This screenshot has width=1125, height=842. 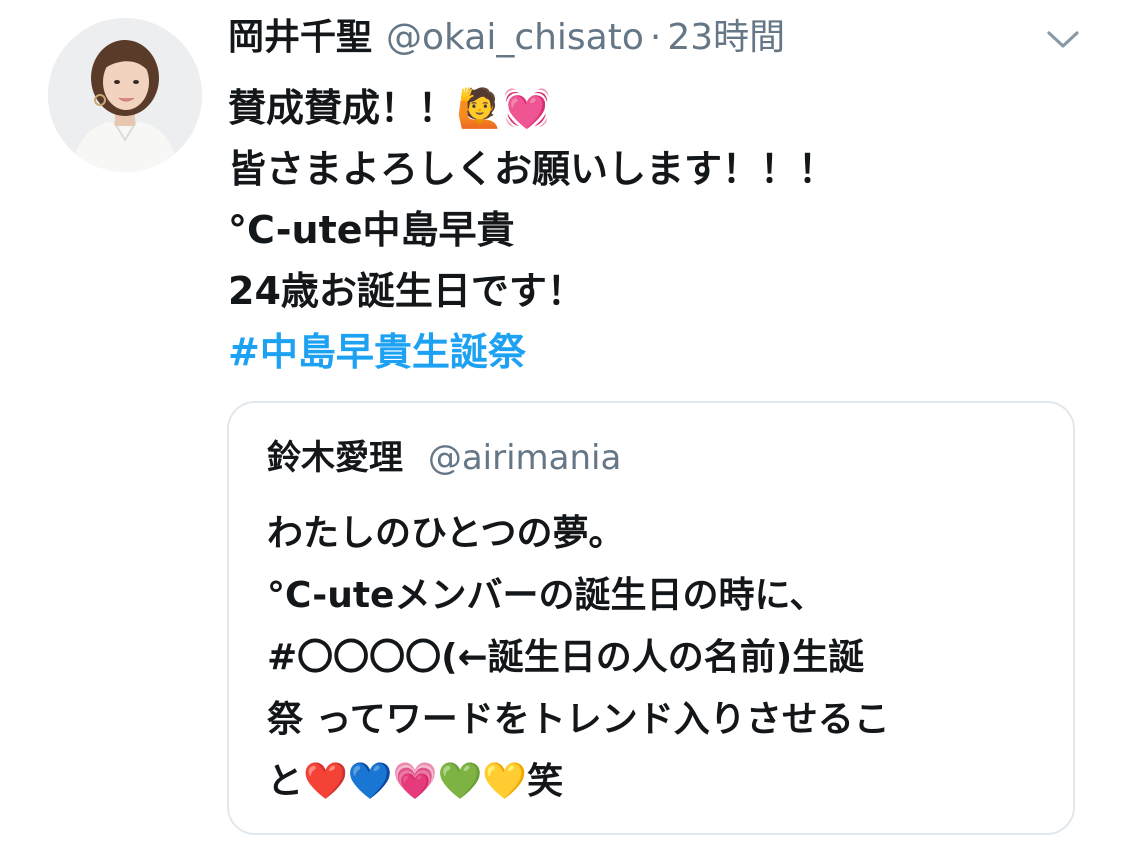 I want to click on author-name: 岡井千聖, so click(x=300, y=38).